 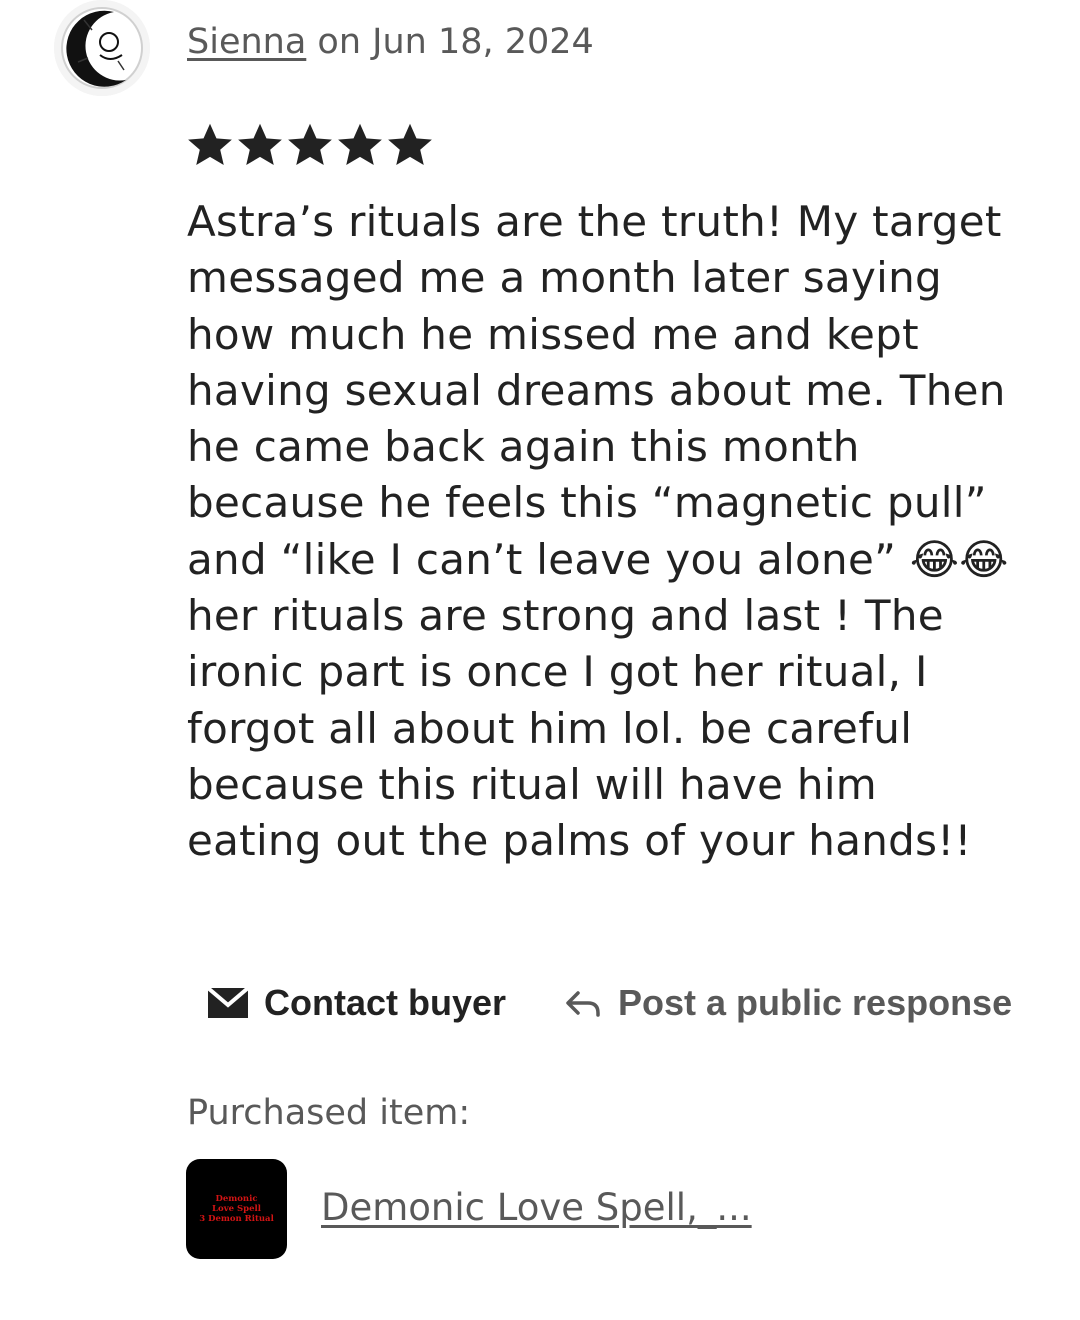 What do you see at coordinates (815, 1002) in the screenshot?
I see `post-public-response-label: Post a public response` at bounding box center [815, 1002].